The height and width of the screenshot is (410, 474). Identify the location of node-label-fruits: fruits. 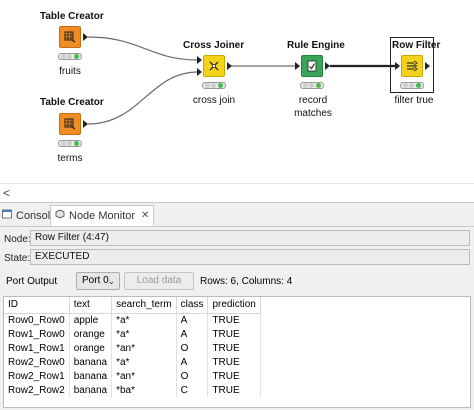
(70, 71).